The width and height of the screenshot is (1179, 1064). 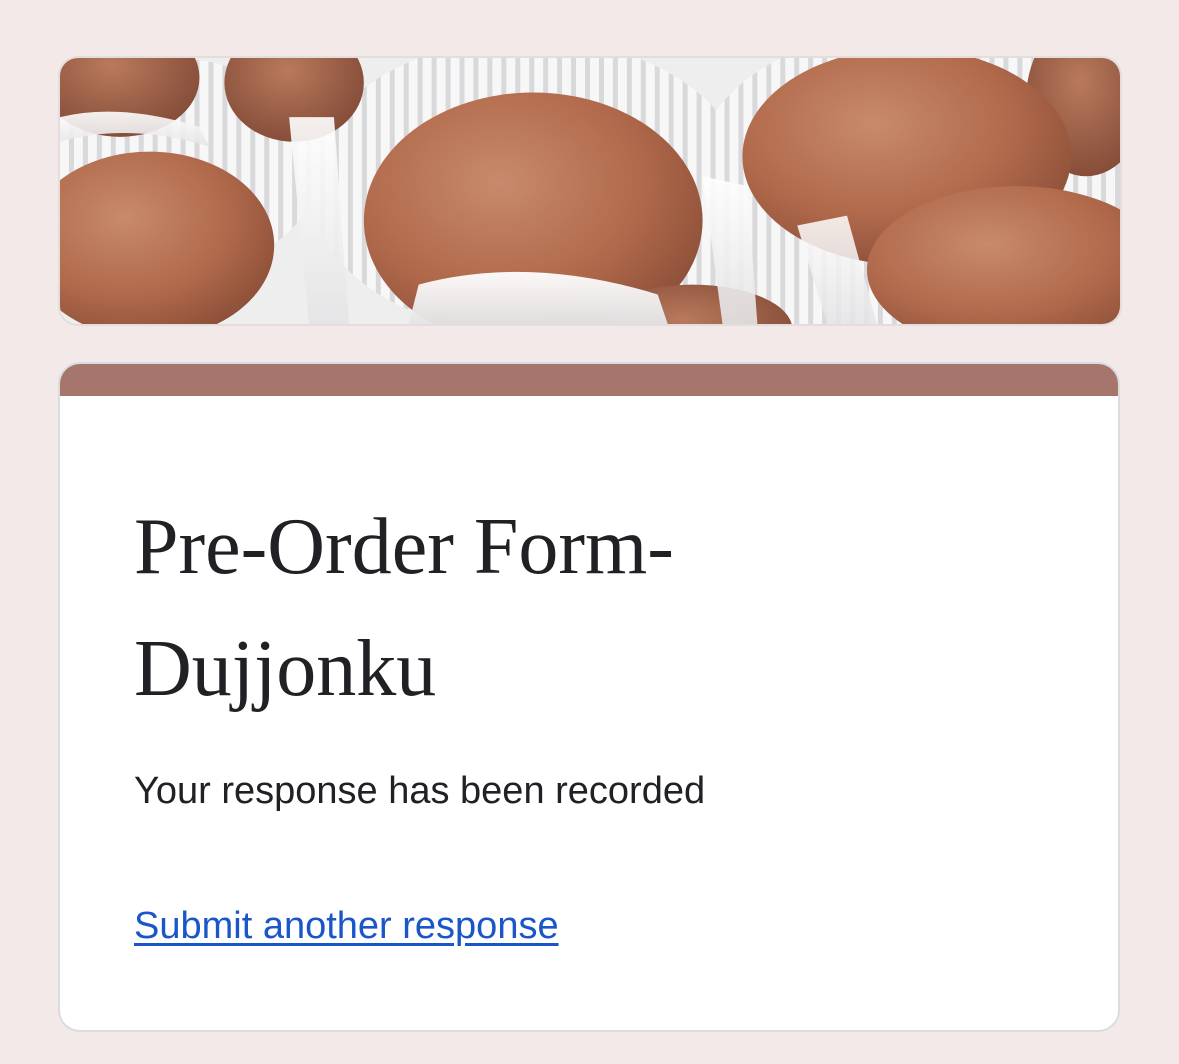 What do you see at coordinates (589, 380) in the screenshot?
I see `card-accent-bar` at bounding box center [589, 380].